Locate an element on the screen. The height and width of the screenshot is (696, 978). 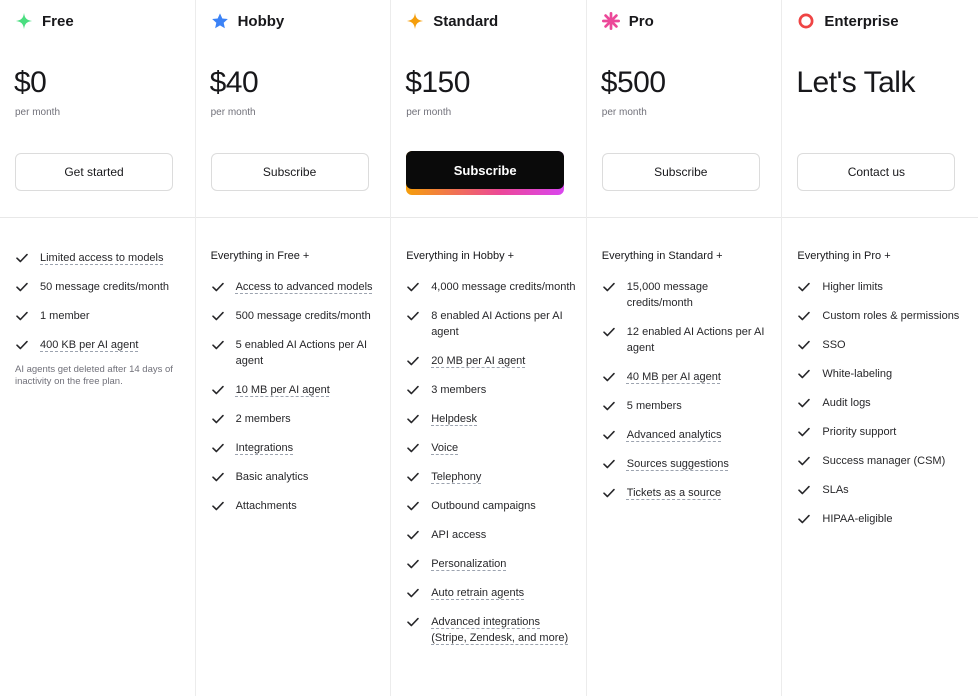
feature-text: Access to advanced models is located at coordinates (304, 287).